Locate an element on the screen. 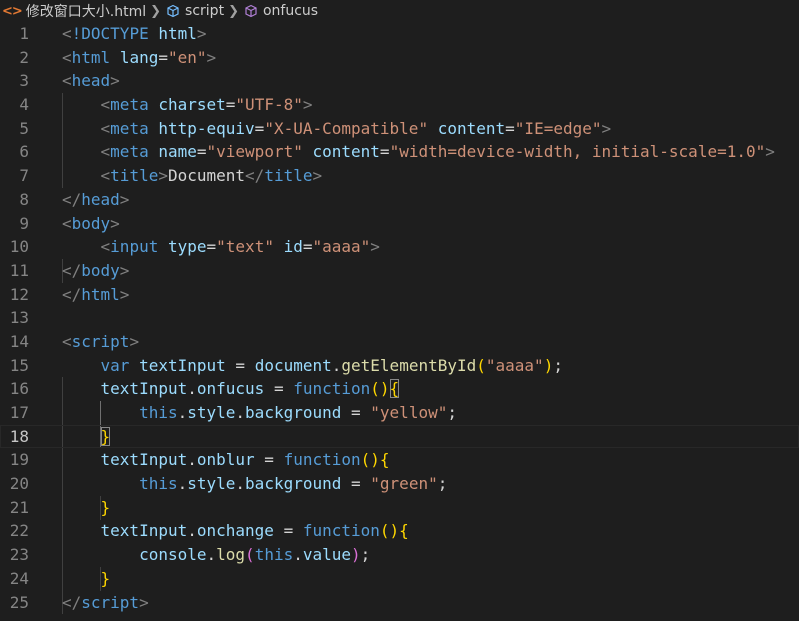 This screenshot has width=799, height=621. code-token: console is located at coordinates (173, 555).